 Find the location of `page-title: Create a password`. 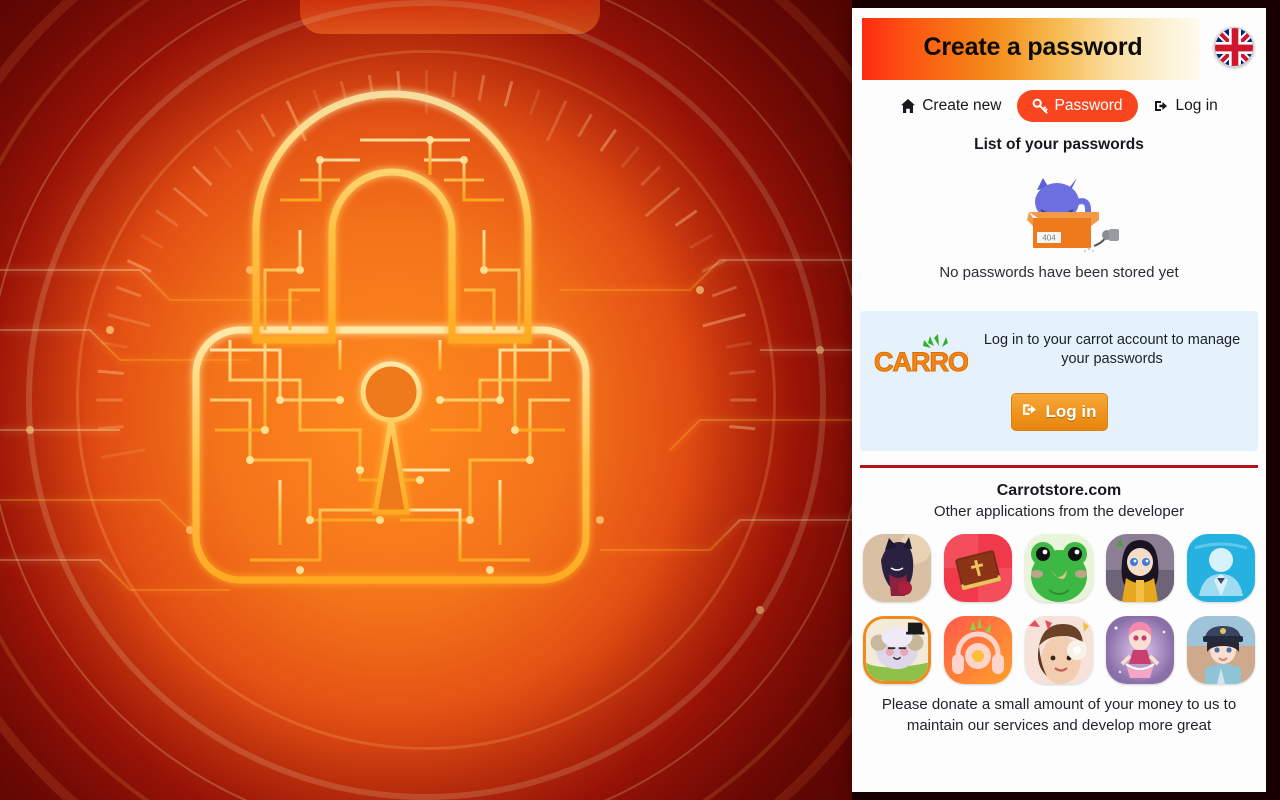

page-title: Create a password is located at coordinates (1033, 46).